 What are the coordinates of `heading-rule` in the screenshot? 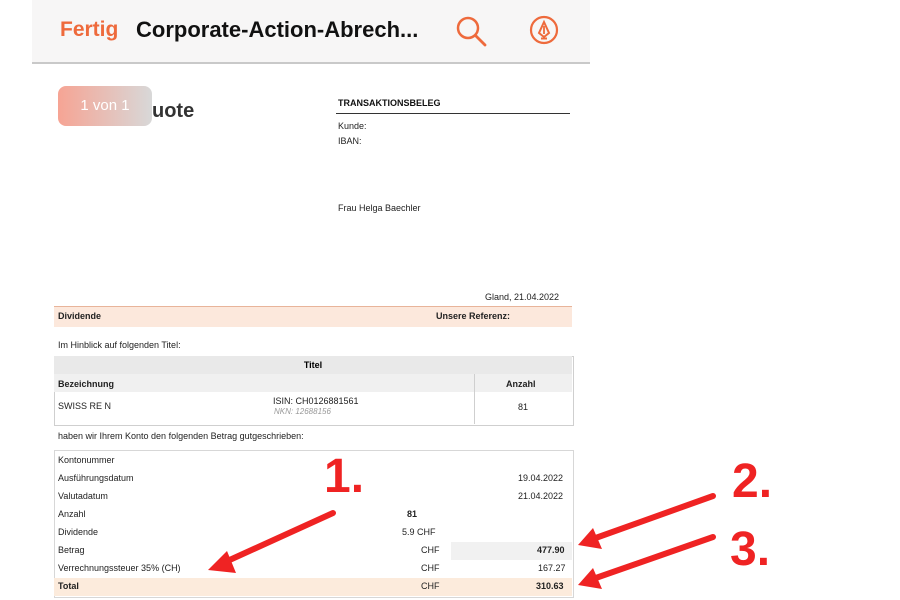 It's located at (453, 113).